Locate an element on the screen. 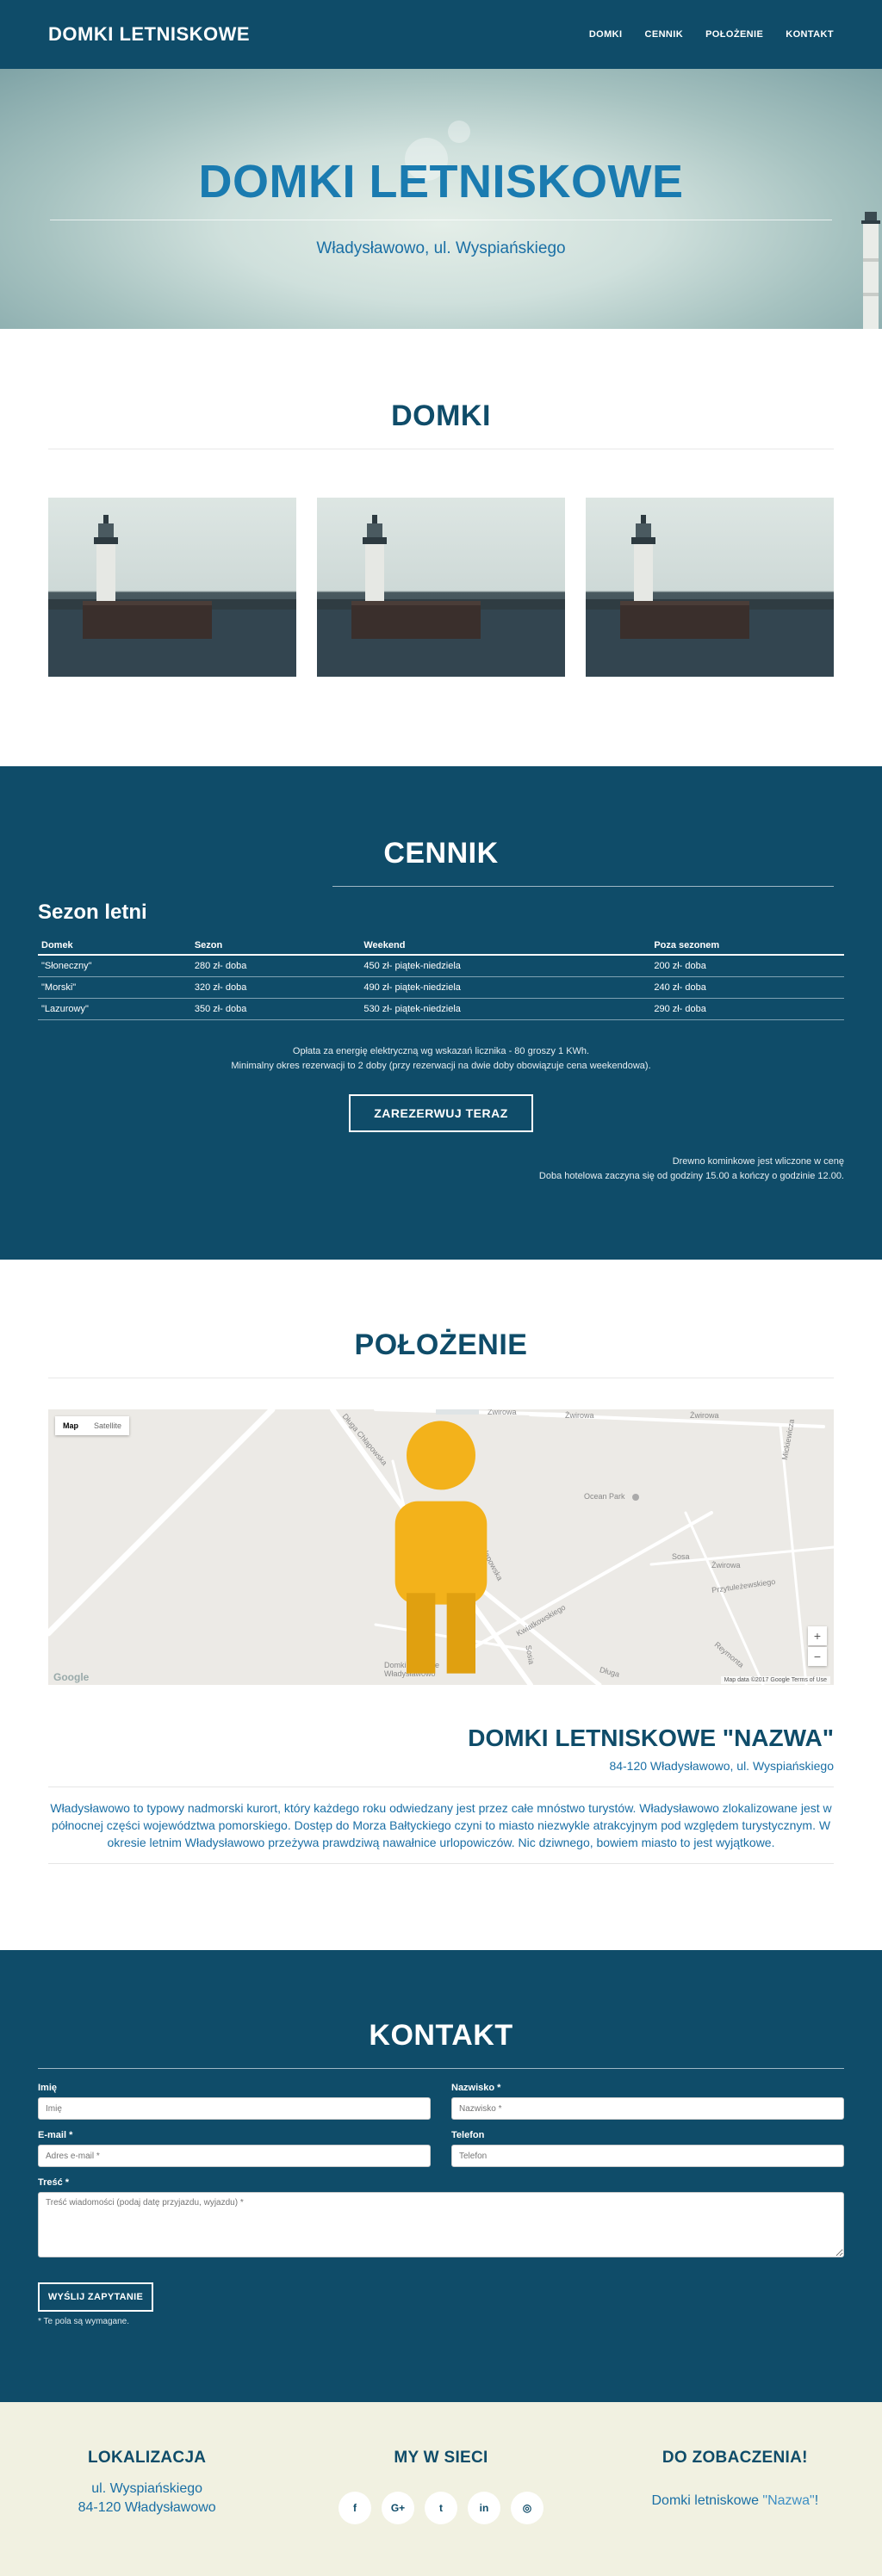 The height and width of the screenshot is (2576, 882). note-line: Drewno kominkowe jest wliczone w cenę is located at coordinates (758, 1161).